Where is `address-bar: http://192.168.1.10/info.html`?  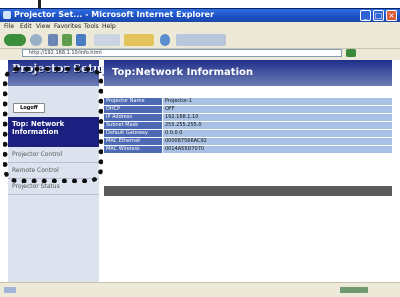
address-bar: http://192.168.1.10/info.html is located at coordinates (200, 53).